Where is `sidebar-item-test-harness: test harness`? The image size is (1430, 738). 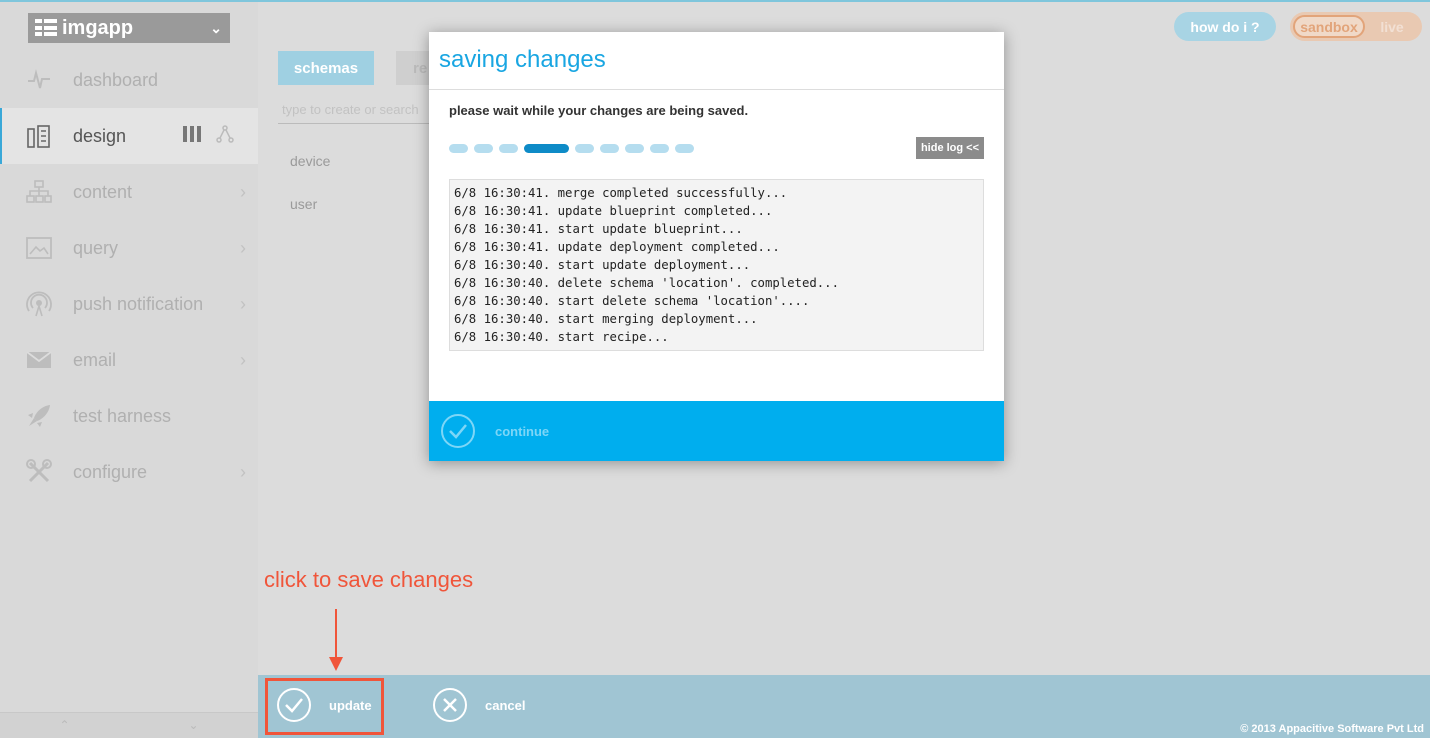 sidebar-item-test-harness: test harness is located at coordinates (129, 416).